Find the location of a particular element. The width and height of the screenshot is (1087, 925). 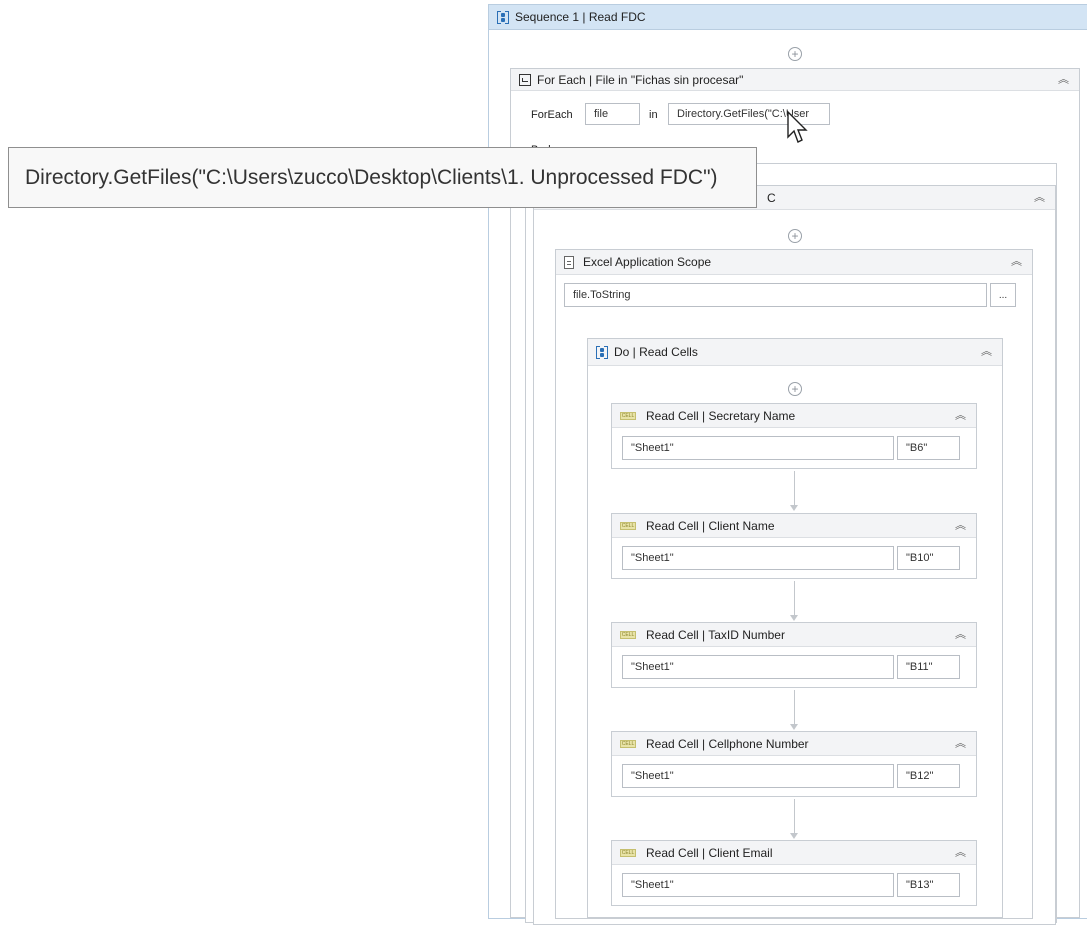

read-cell-header: CELL Read Cell | Client Name ︽ is located at coordinates (794, 526).